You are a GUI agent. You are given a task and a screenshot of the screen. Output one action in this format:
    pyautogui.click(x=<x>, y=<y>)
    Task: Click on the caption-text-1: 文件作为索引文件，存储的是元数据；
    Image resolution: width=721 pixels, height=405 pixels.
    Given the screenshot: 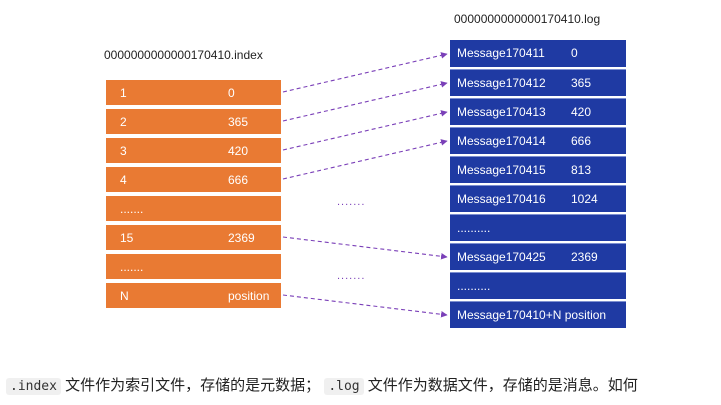 What is the action you would take?
    pyautogui.click(x=190, y=385)
    